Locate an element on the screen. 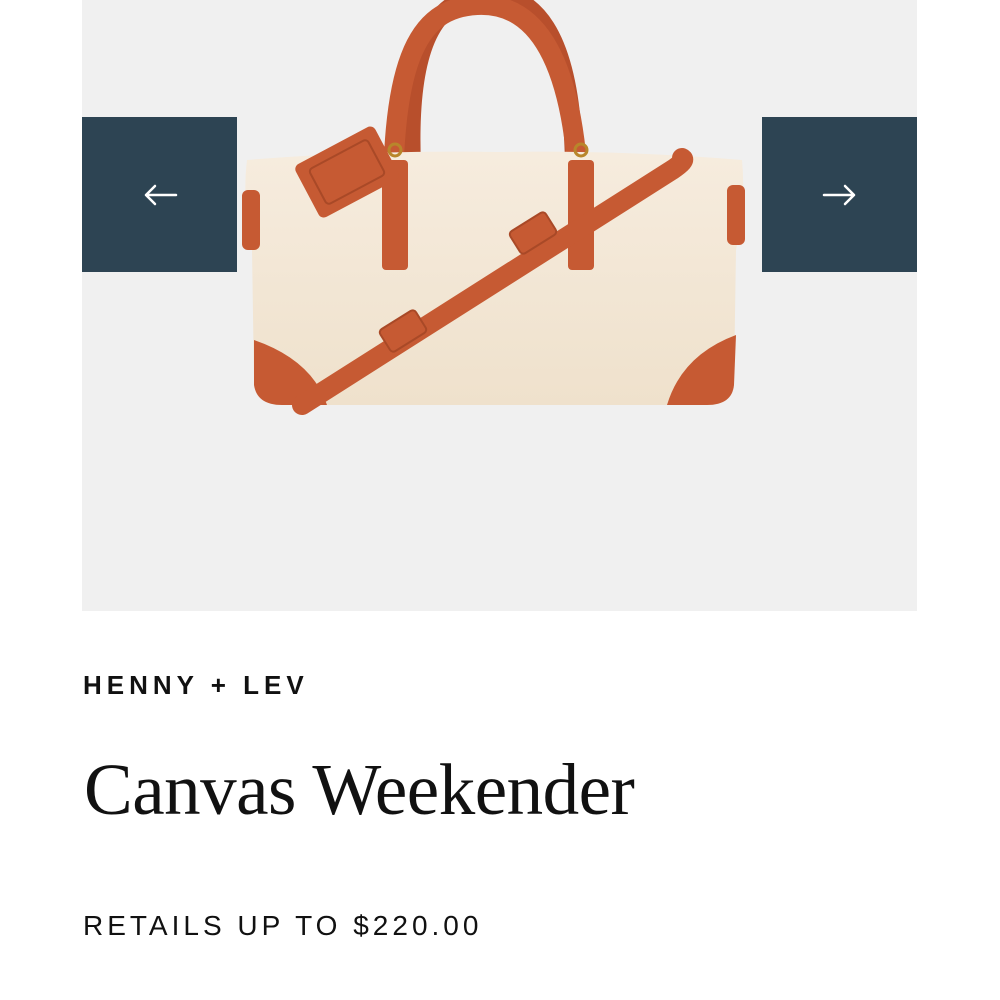 The width and height of the screenshot is (1000, 1000). arrow-left-icon is located at coordinates (160, 194).